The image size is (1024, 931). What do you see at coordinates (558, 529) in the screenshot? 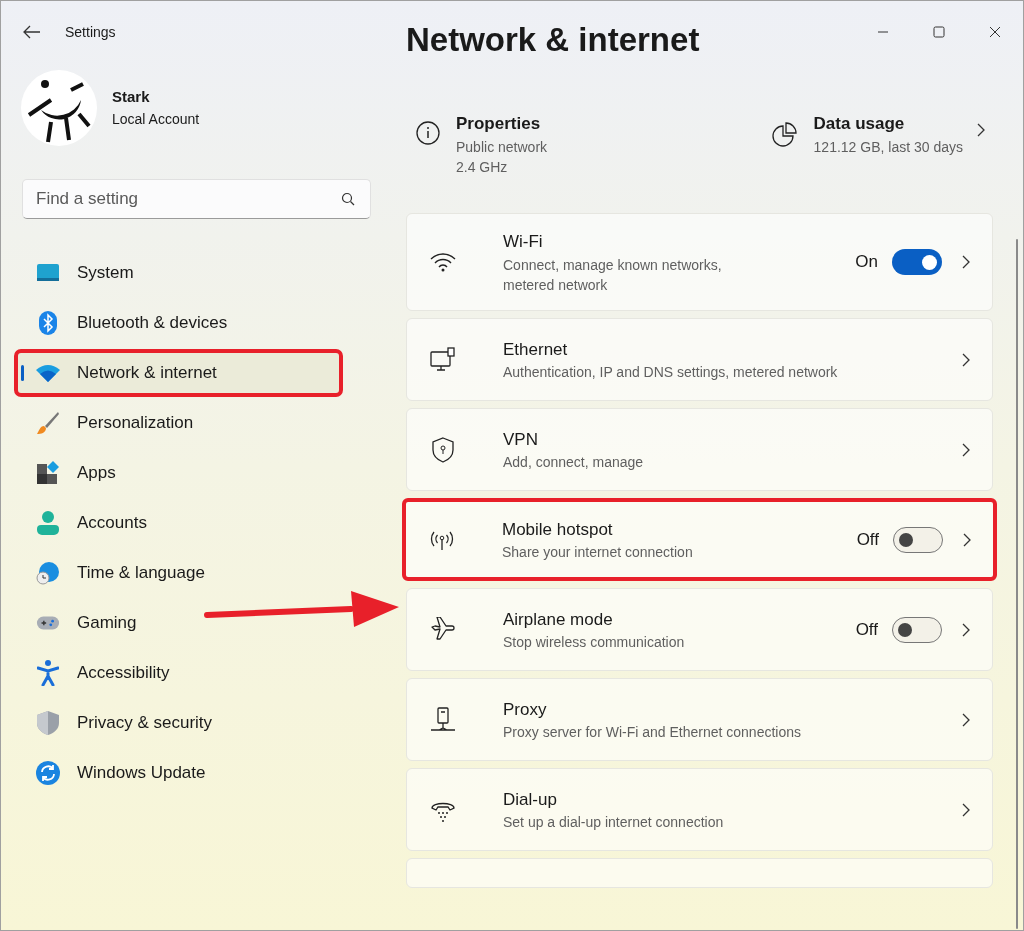
I see `card-title: Mobile hotspot` at bounding box center [558, 529].